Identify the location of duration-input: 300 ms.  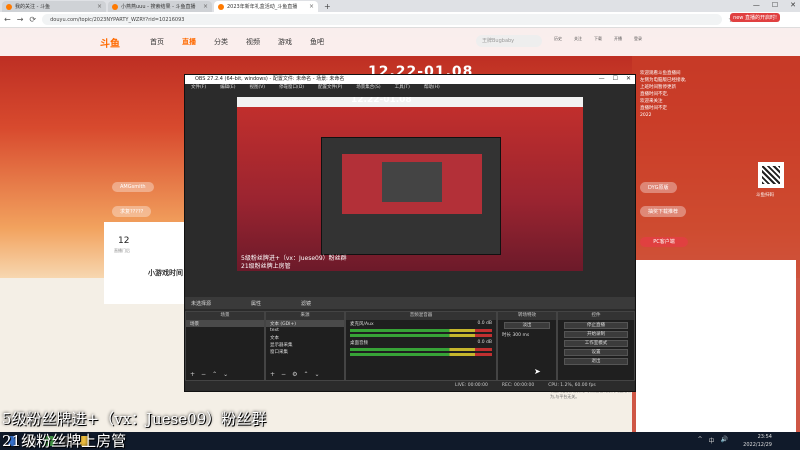
(520, 335).